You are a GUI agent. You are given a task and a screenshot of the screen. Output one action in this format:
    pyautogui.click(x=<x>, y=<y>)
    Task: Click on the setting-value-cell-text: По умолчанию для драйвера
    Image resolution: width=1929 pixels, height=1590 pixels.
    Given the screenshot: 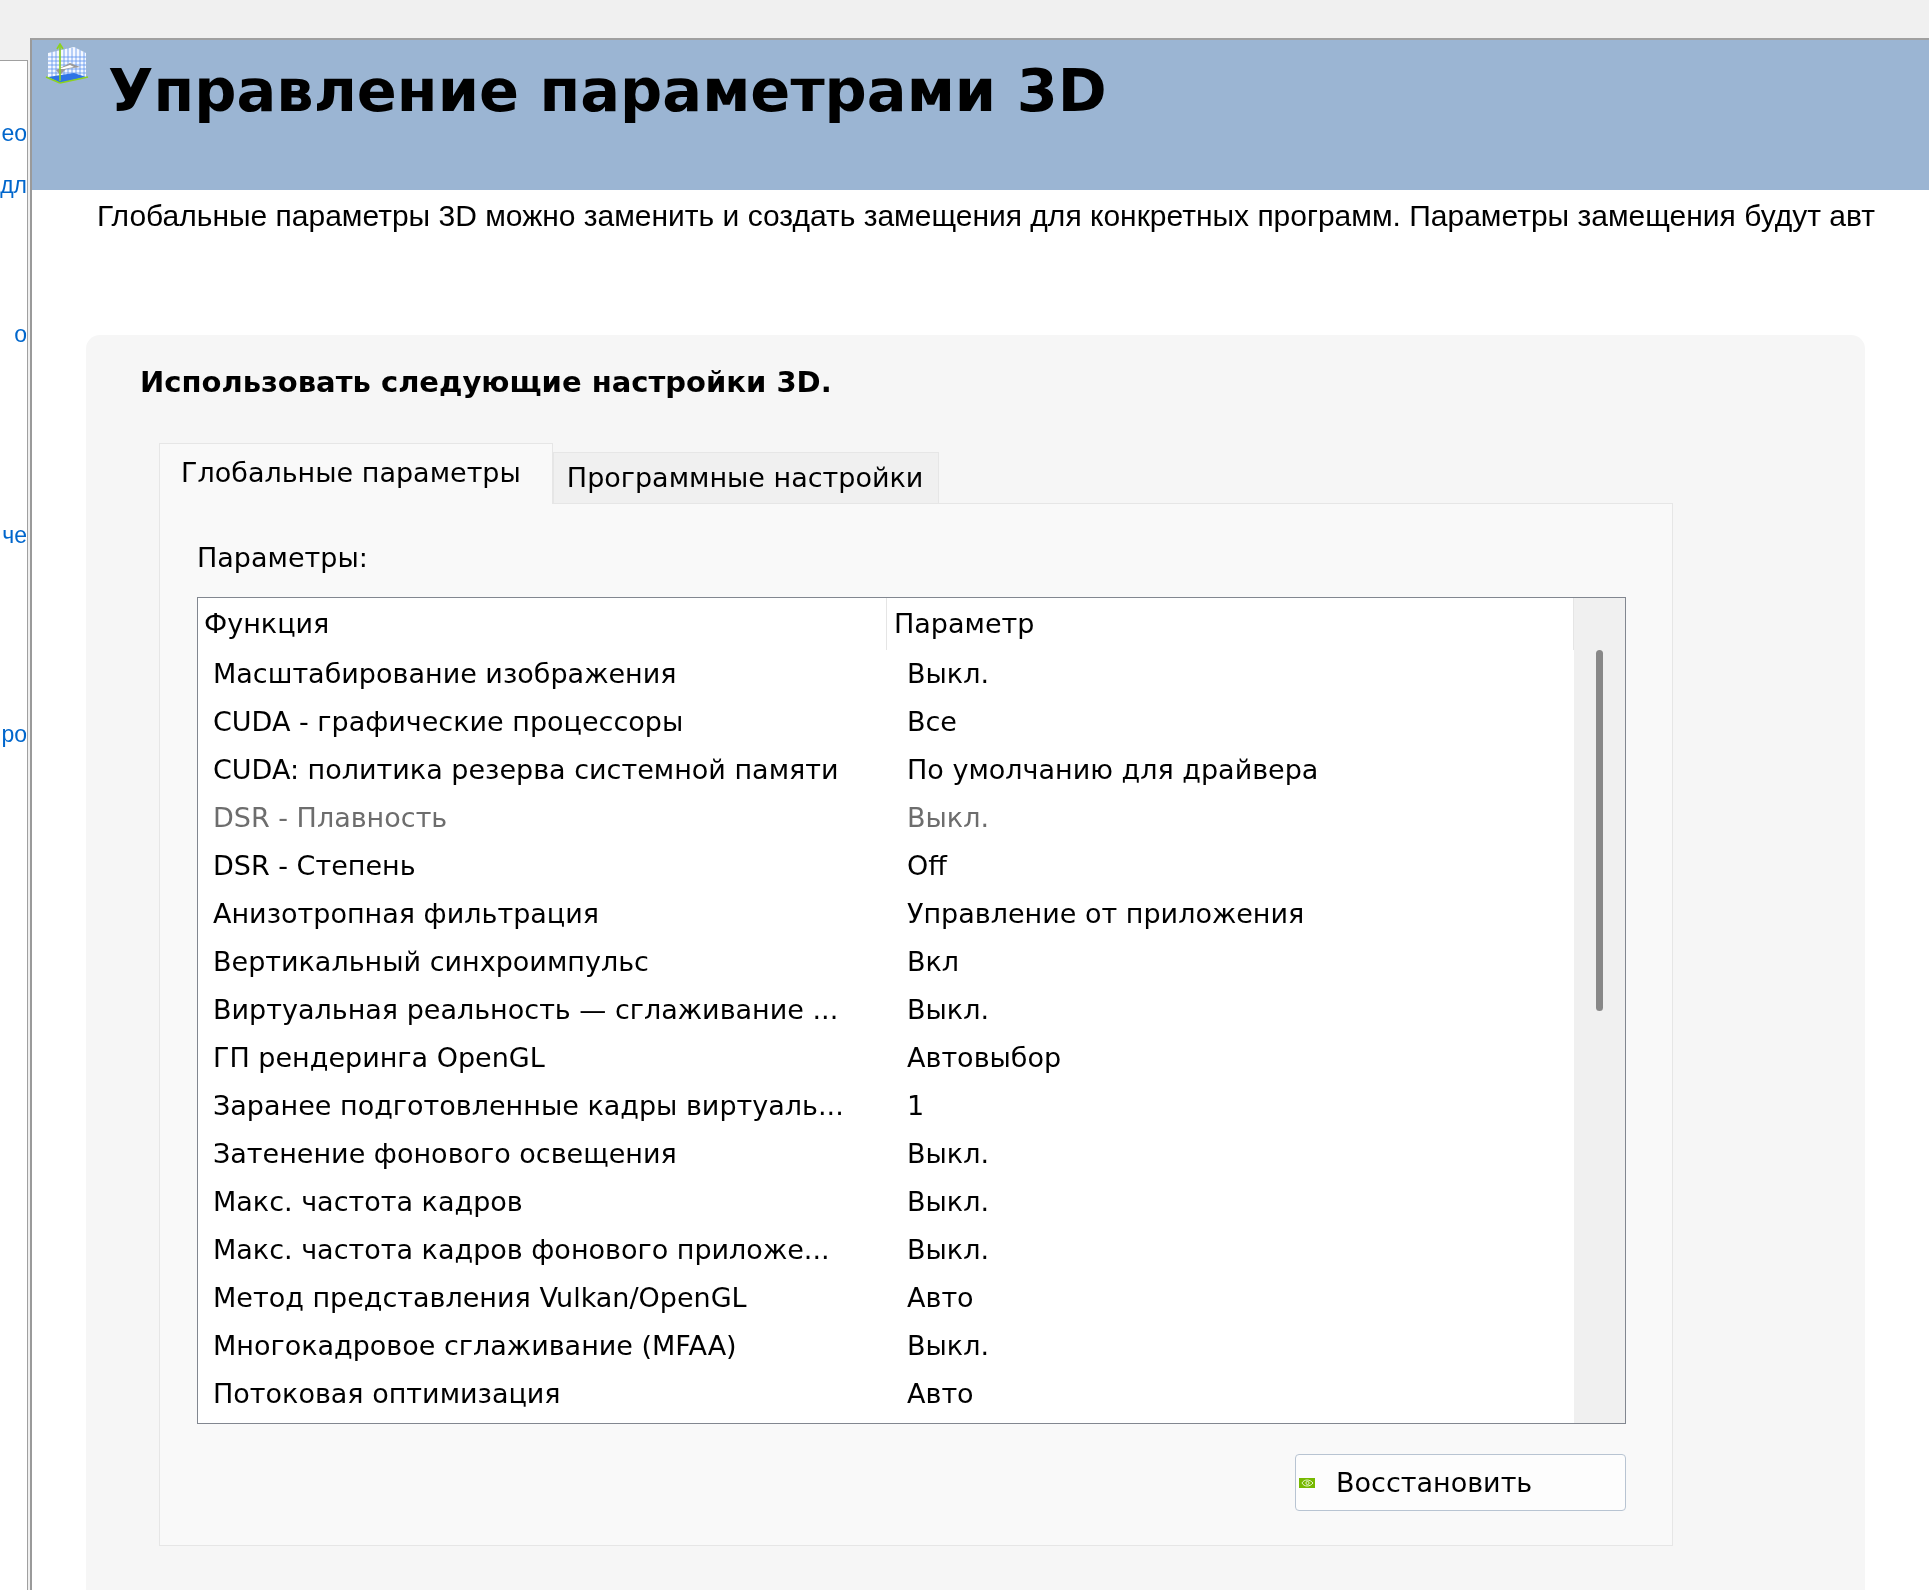 What is the action you would take?
    pyautogui.click(x=1112, y=770)
    